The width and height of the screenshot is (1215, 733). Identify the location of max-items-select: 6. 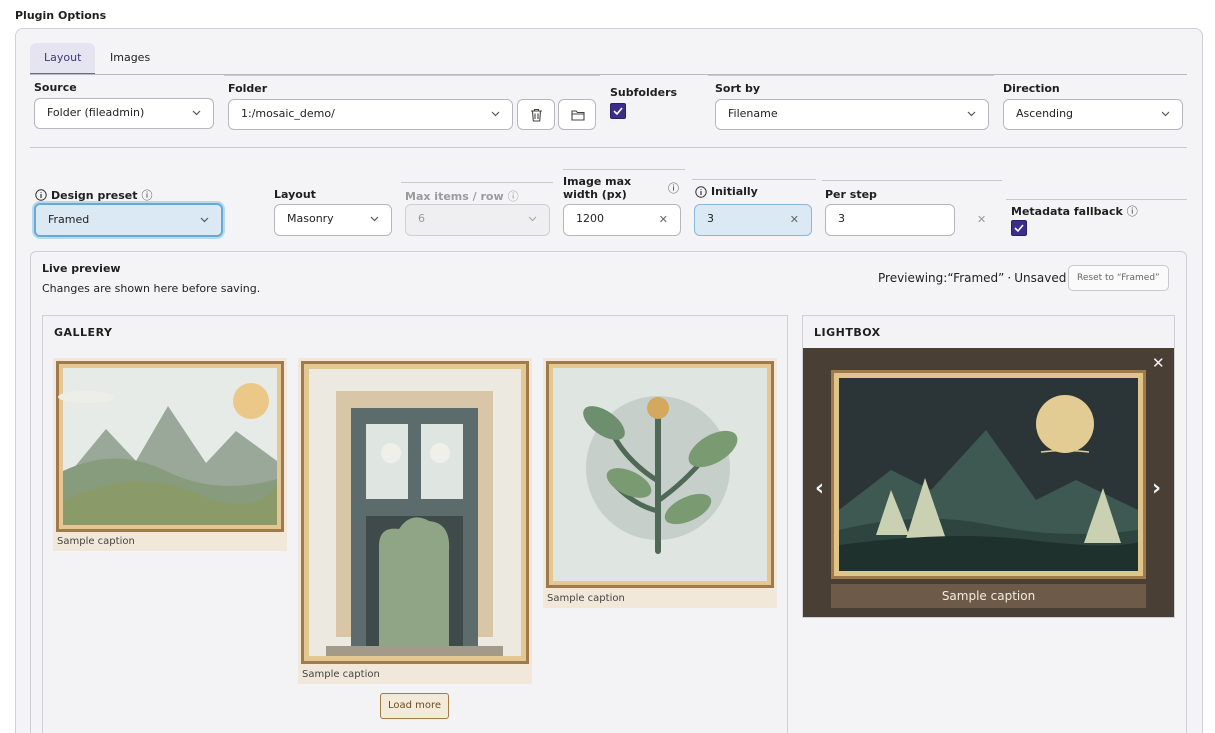
(477, 220).